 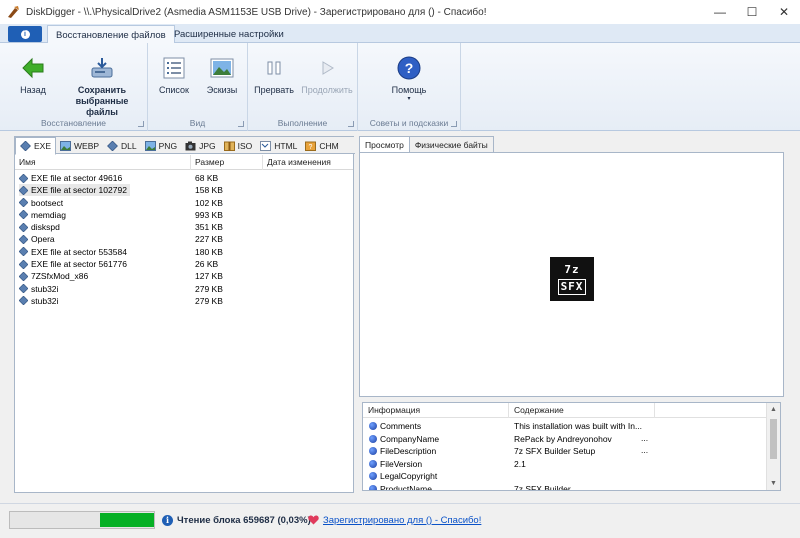 I want to click on thumbnails-icon, so click(x=222, y=68).